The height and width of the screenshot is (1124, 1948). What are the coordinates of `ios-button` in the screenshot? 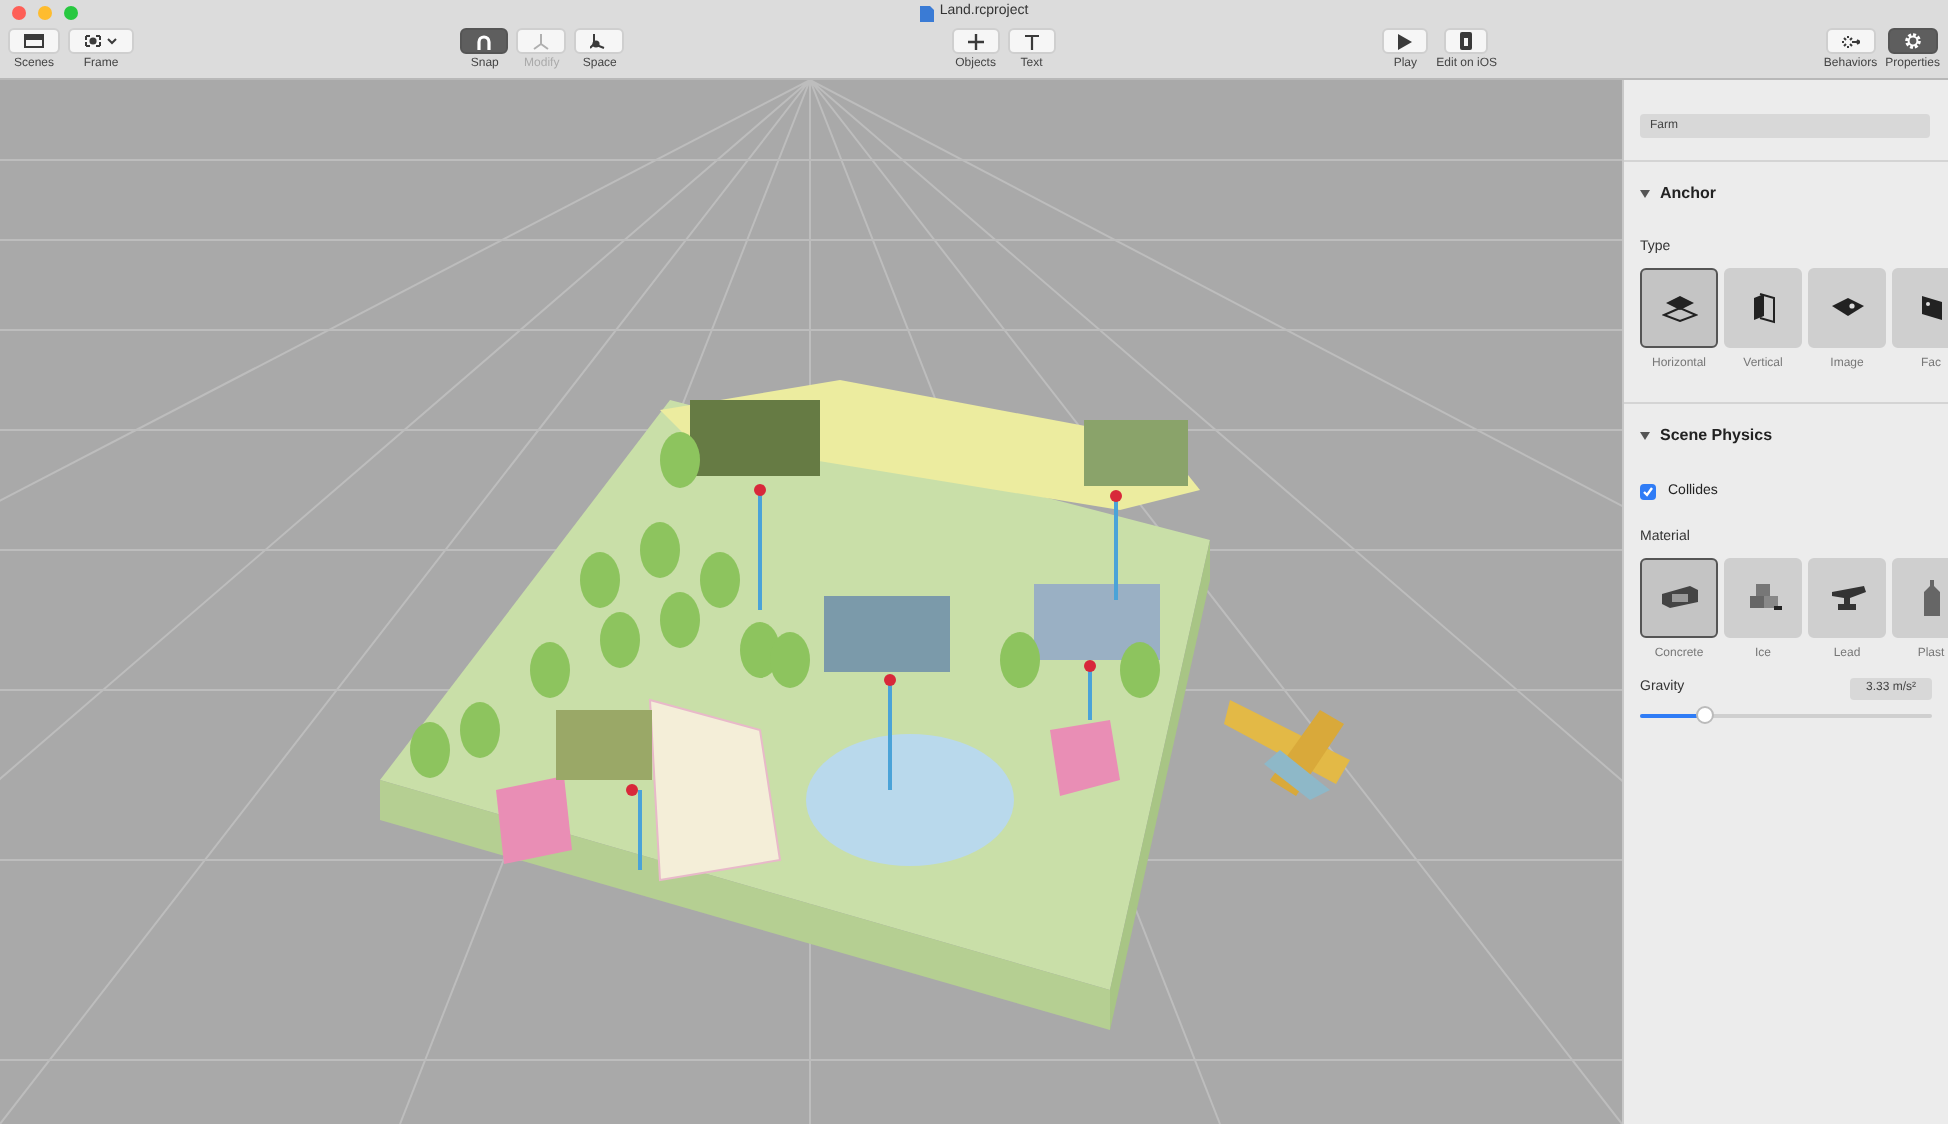 It's located at (1466, 41).